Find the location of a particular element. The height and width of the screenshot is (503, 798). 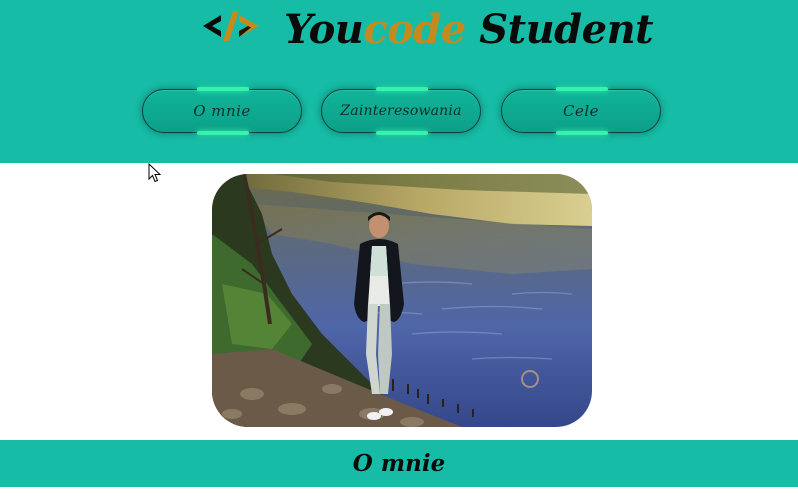

code-brackets-icon is located at coordinates (231, 26).